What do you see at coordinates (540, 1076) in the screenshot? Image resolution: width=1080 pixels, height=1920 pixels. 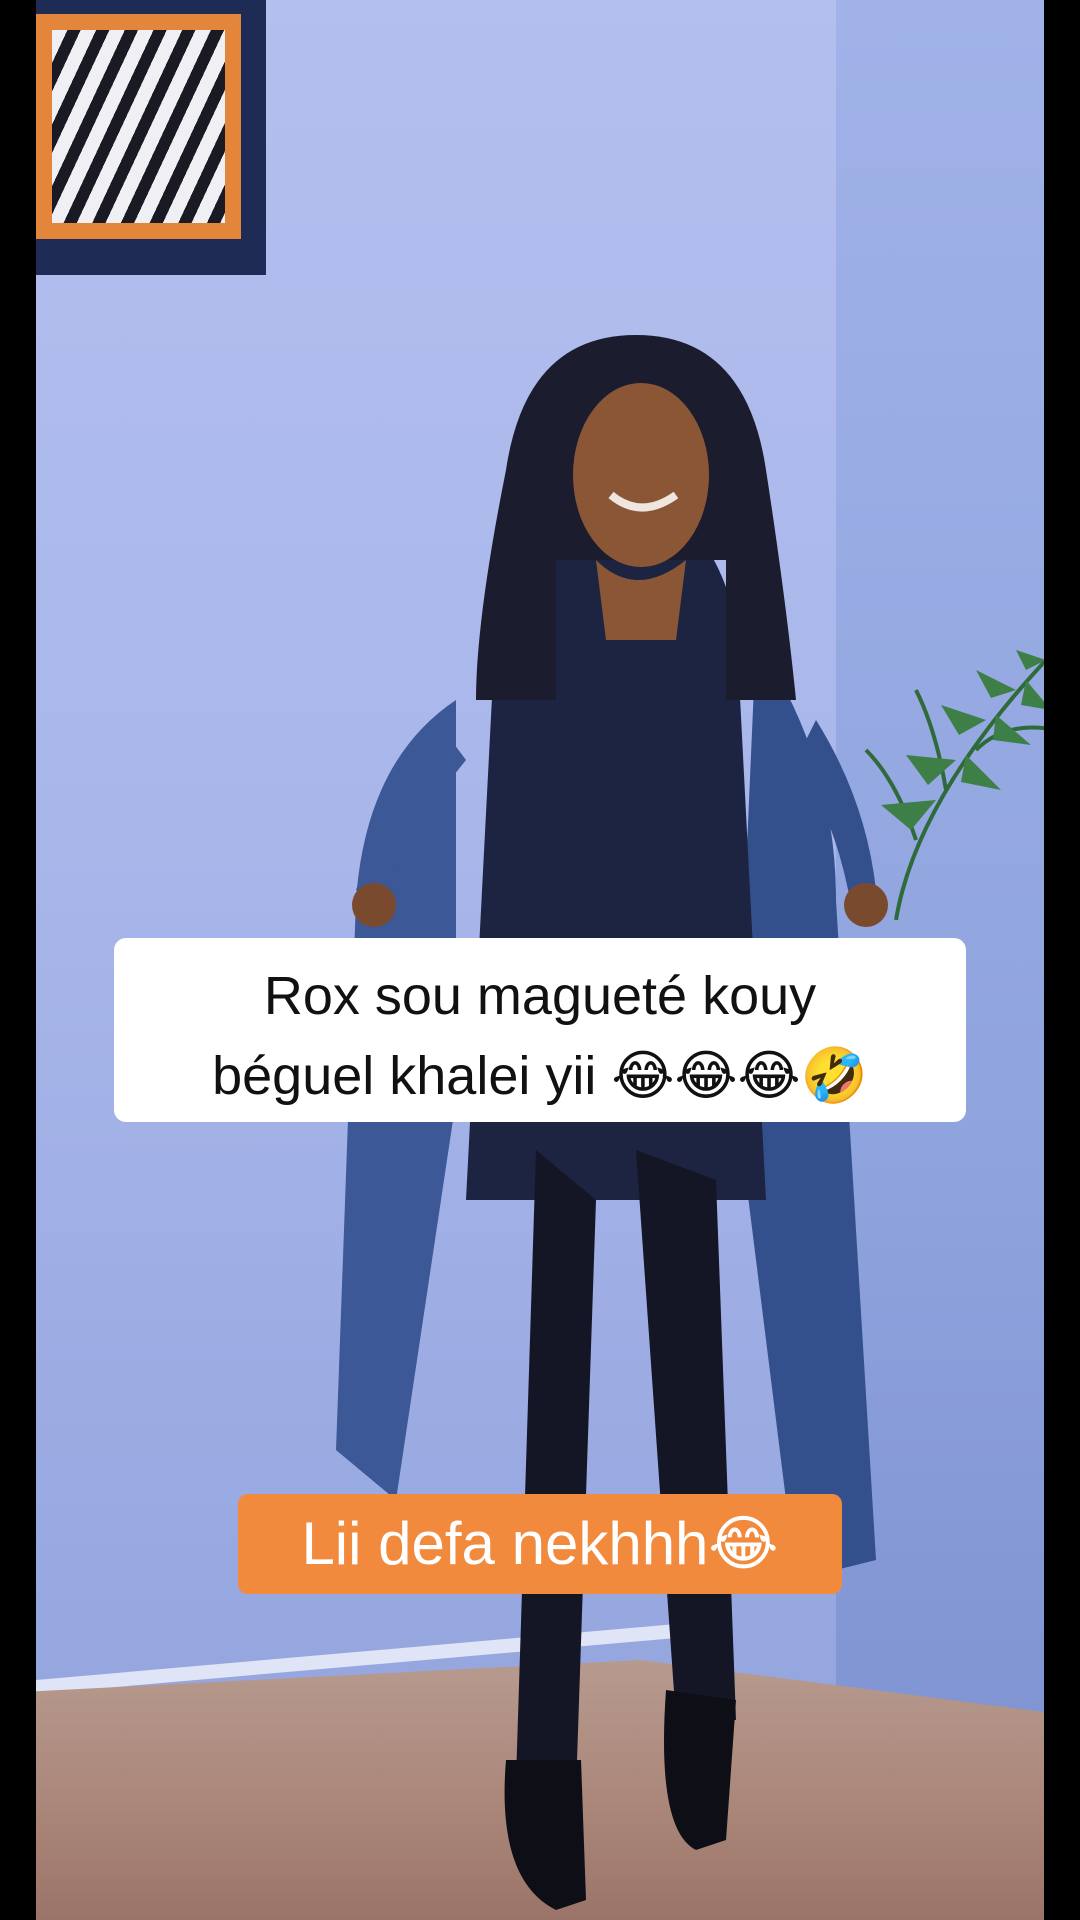 I see `caption-line: béguel khalei yii 😂😂😂🤣` at bounding box center [540, 1076].